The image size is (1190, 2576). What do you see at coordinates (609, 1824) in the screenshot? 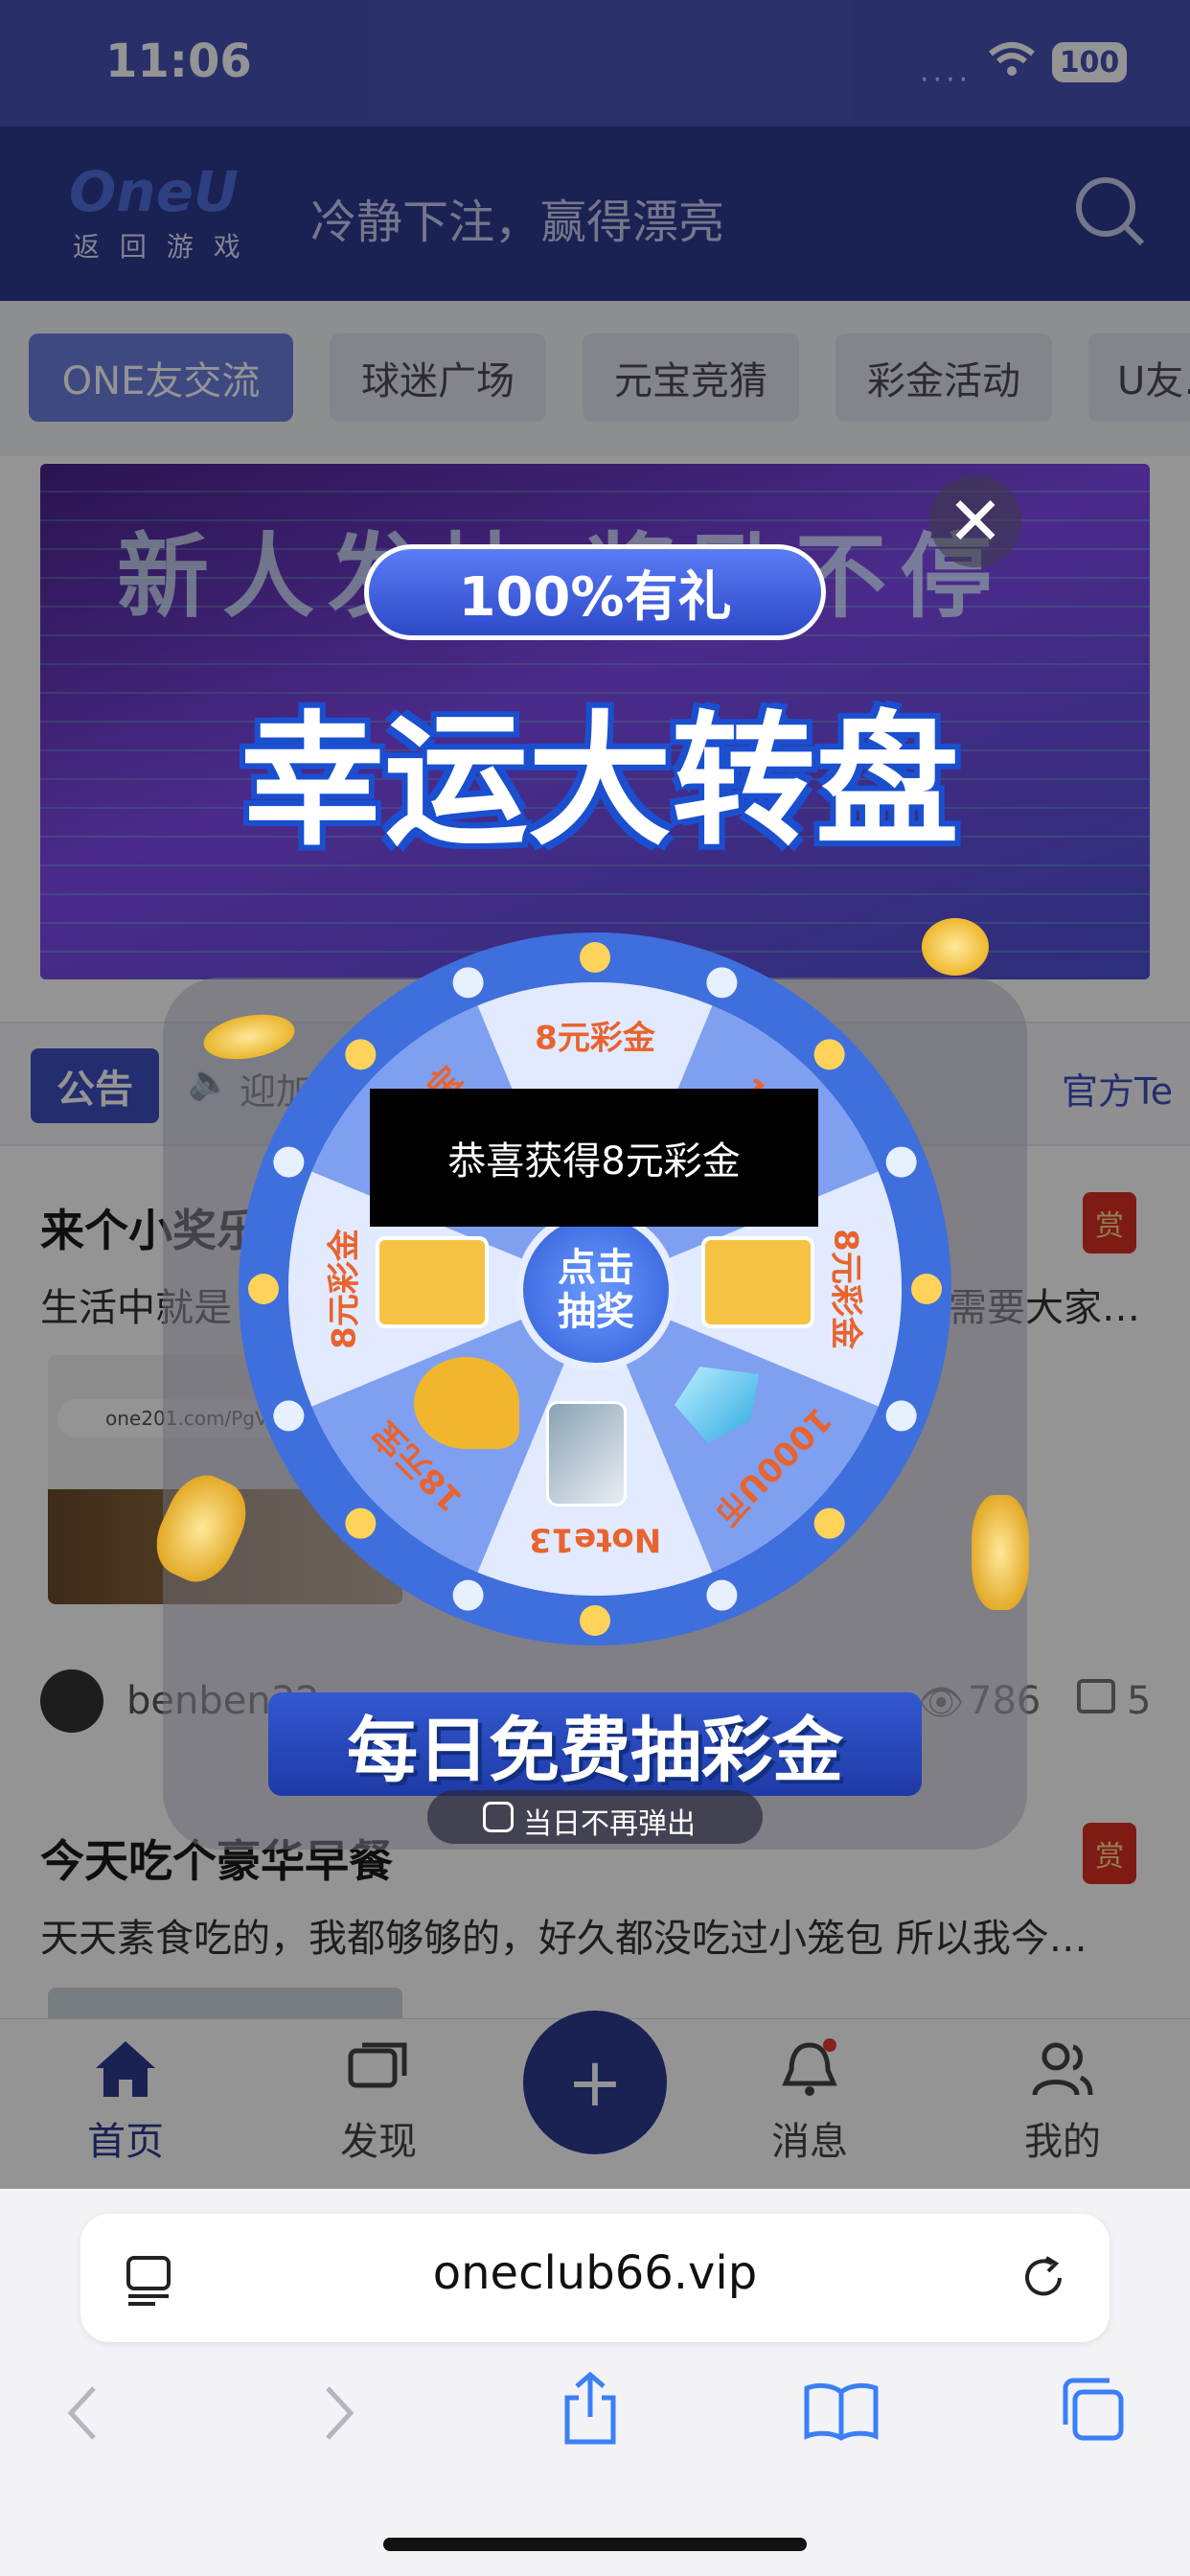
I see `checkbox-label: 当日不再弹出` at bounding box center [609, 1824].